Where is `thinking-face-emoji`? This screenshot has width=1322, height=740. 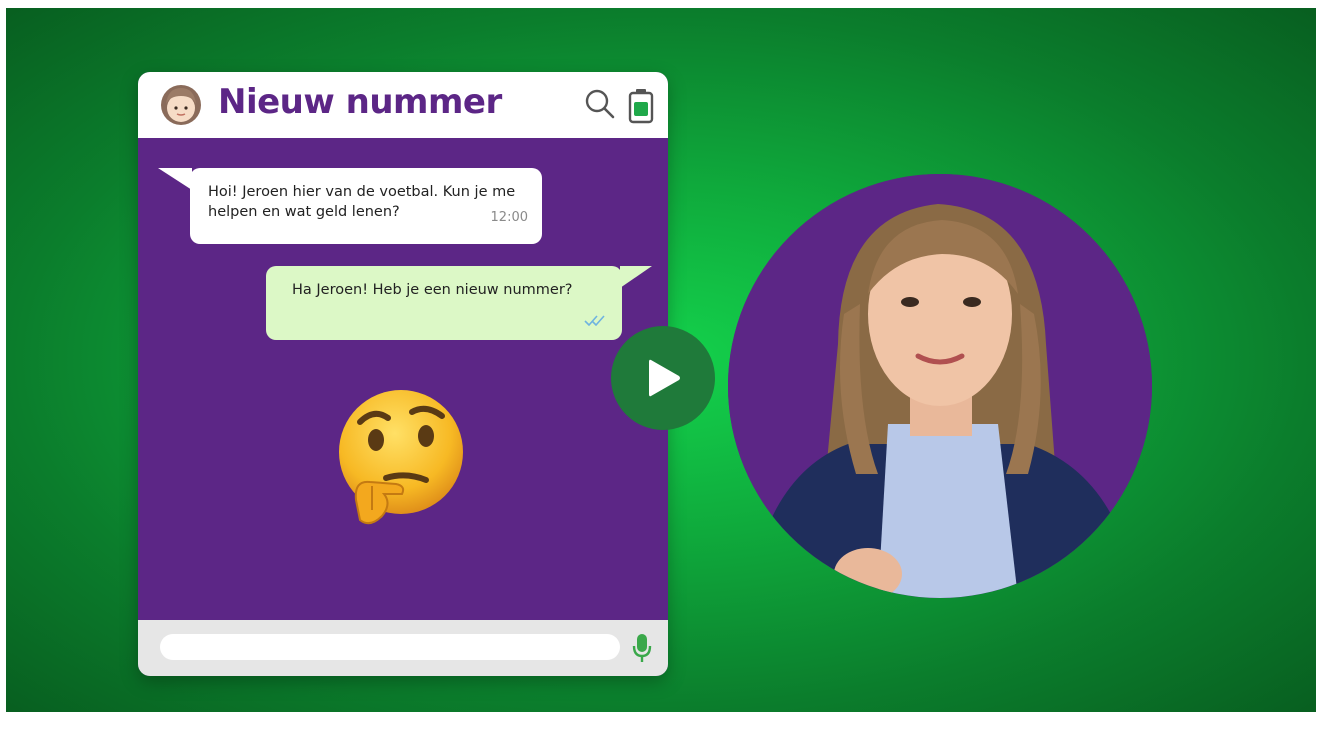 thinking-face-emoji is located at coordinates (401, 457).